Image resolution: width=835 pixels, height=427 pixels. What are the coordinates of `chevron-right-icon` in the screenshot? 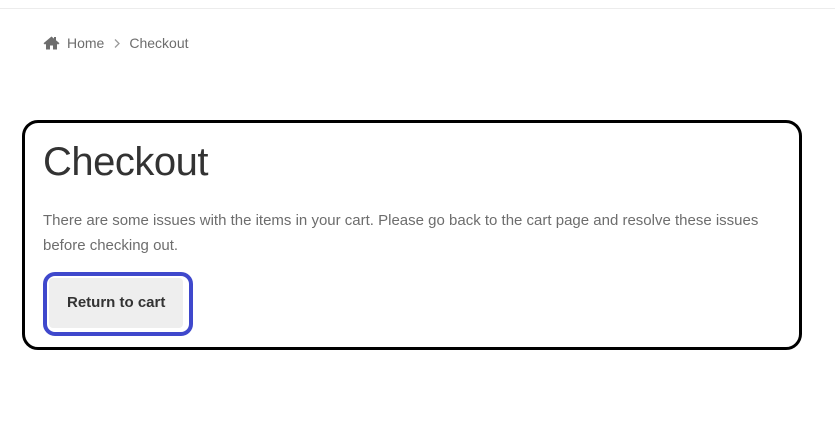 It's located at (117, 43).